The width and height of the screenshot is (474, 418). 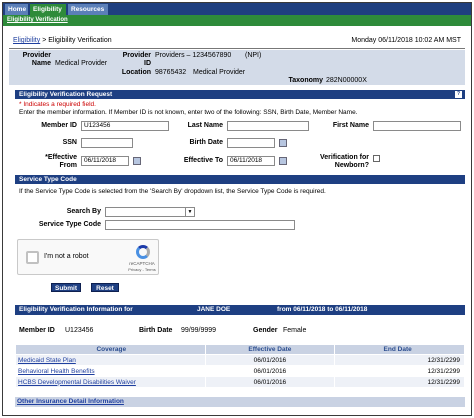 What do you see at coordinates (83, 211) in the screenshot?
I see `search-by-label: Search By` at bounding box center [83, 211].